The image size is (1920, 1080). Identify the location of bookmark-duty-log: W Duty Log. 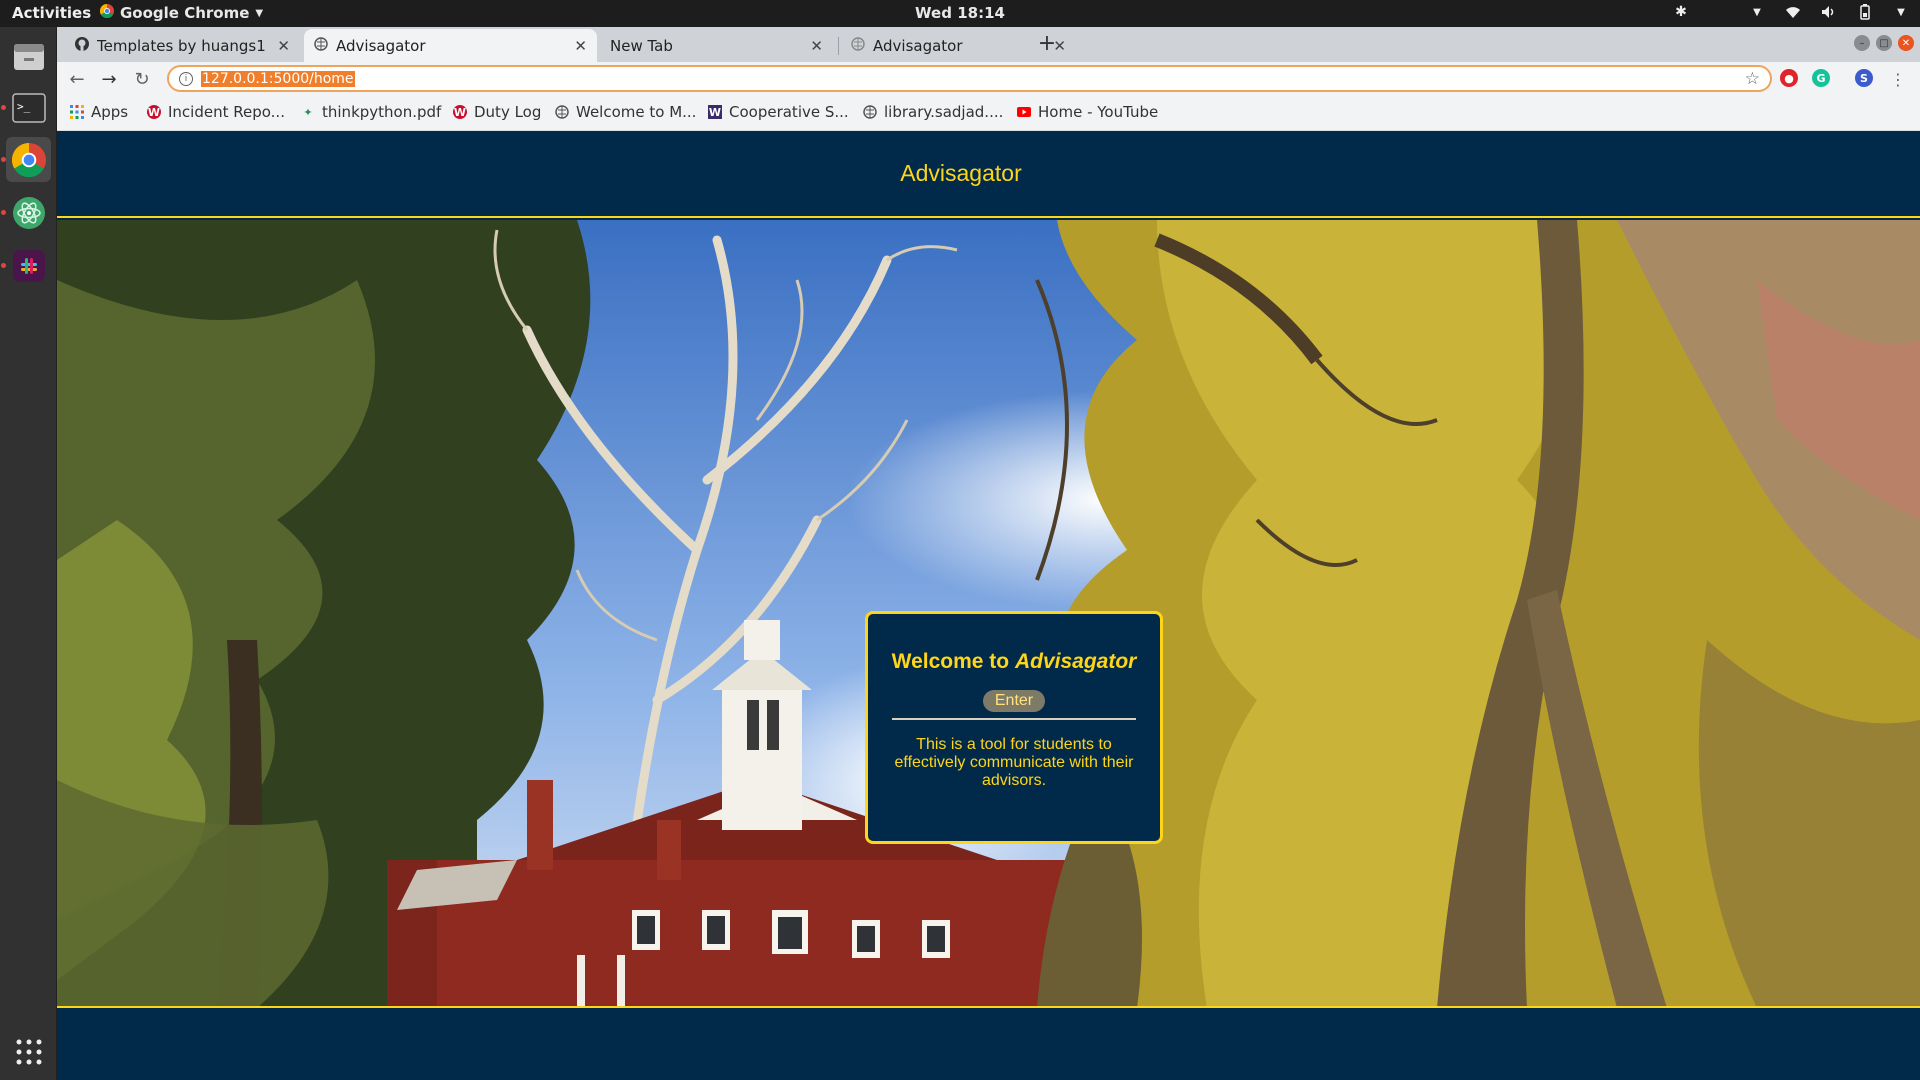
(497, 112).